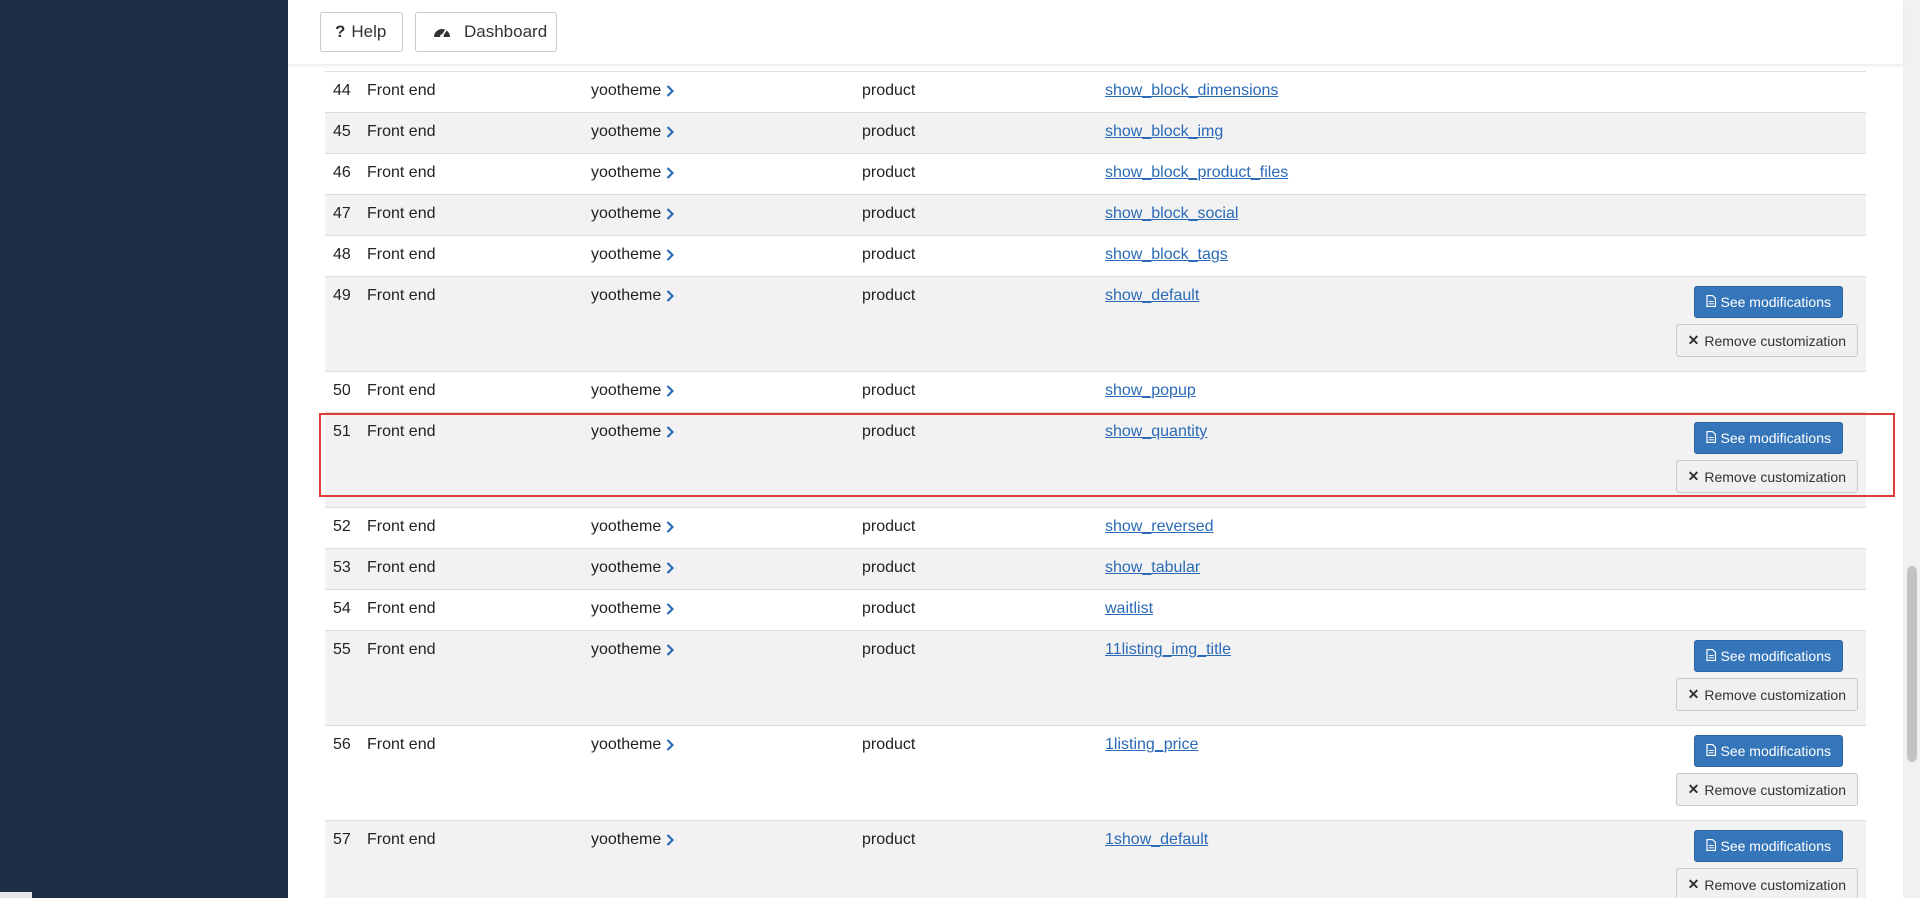  I want to click on scrollbar, so click(1911, 449).